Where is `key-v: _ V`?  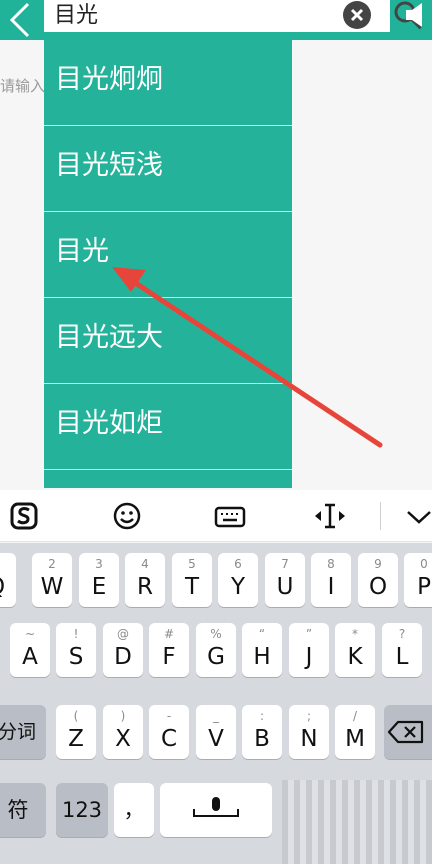
key-v: _ V is located at coordinates (216, 732).